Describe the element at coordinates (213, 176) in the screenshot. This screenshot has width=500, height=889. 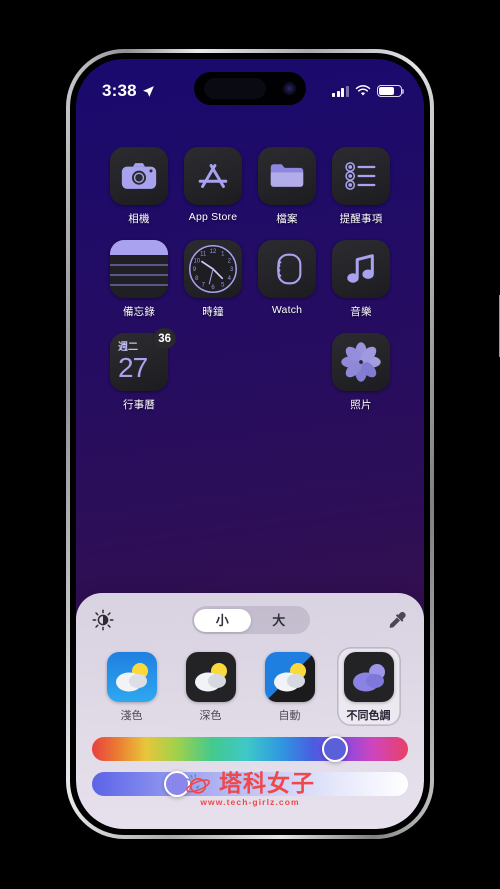
I see `app-store-icon` at that location.